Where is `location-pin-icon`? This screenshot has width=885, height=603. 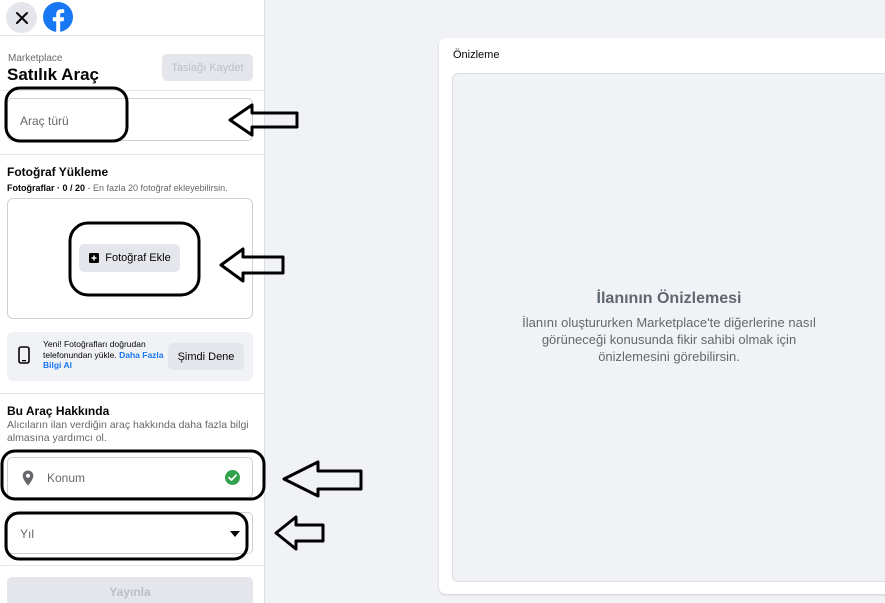
location-pin-icon is located at coordinates (28, 478).